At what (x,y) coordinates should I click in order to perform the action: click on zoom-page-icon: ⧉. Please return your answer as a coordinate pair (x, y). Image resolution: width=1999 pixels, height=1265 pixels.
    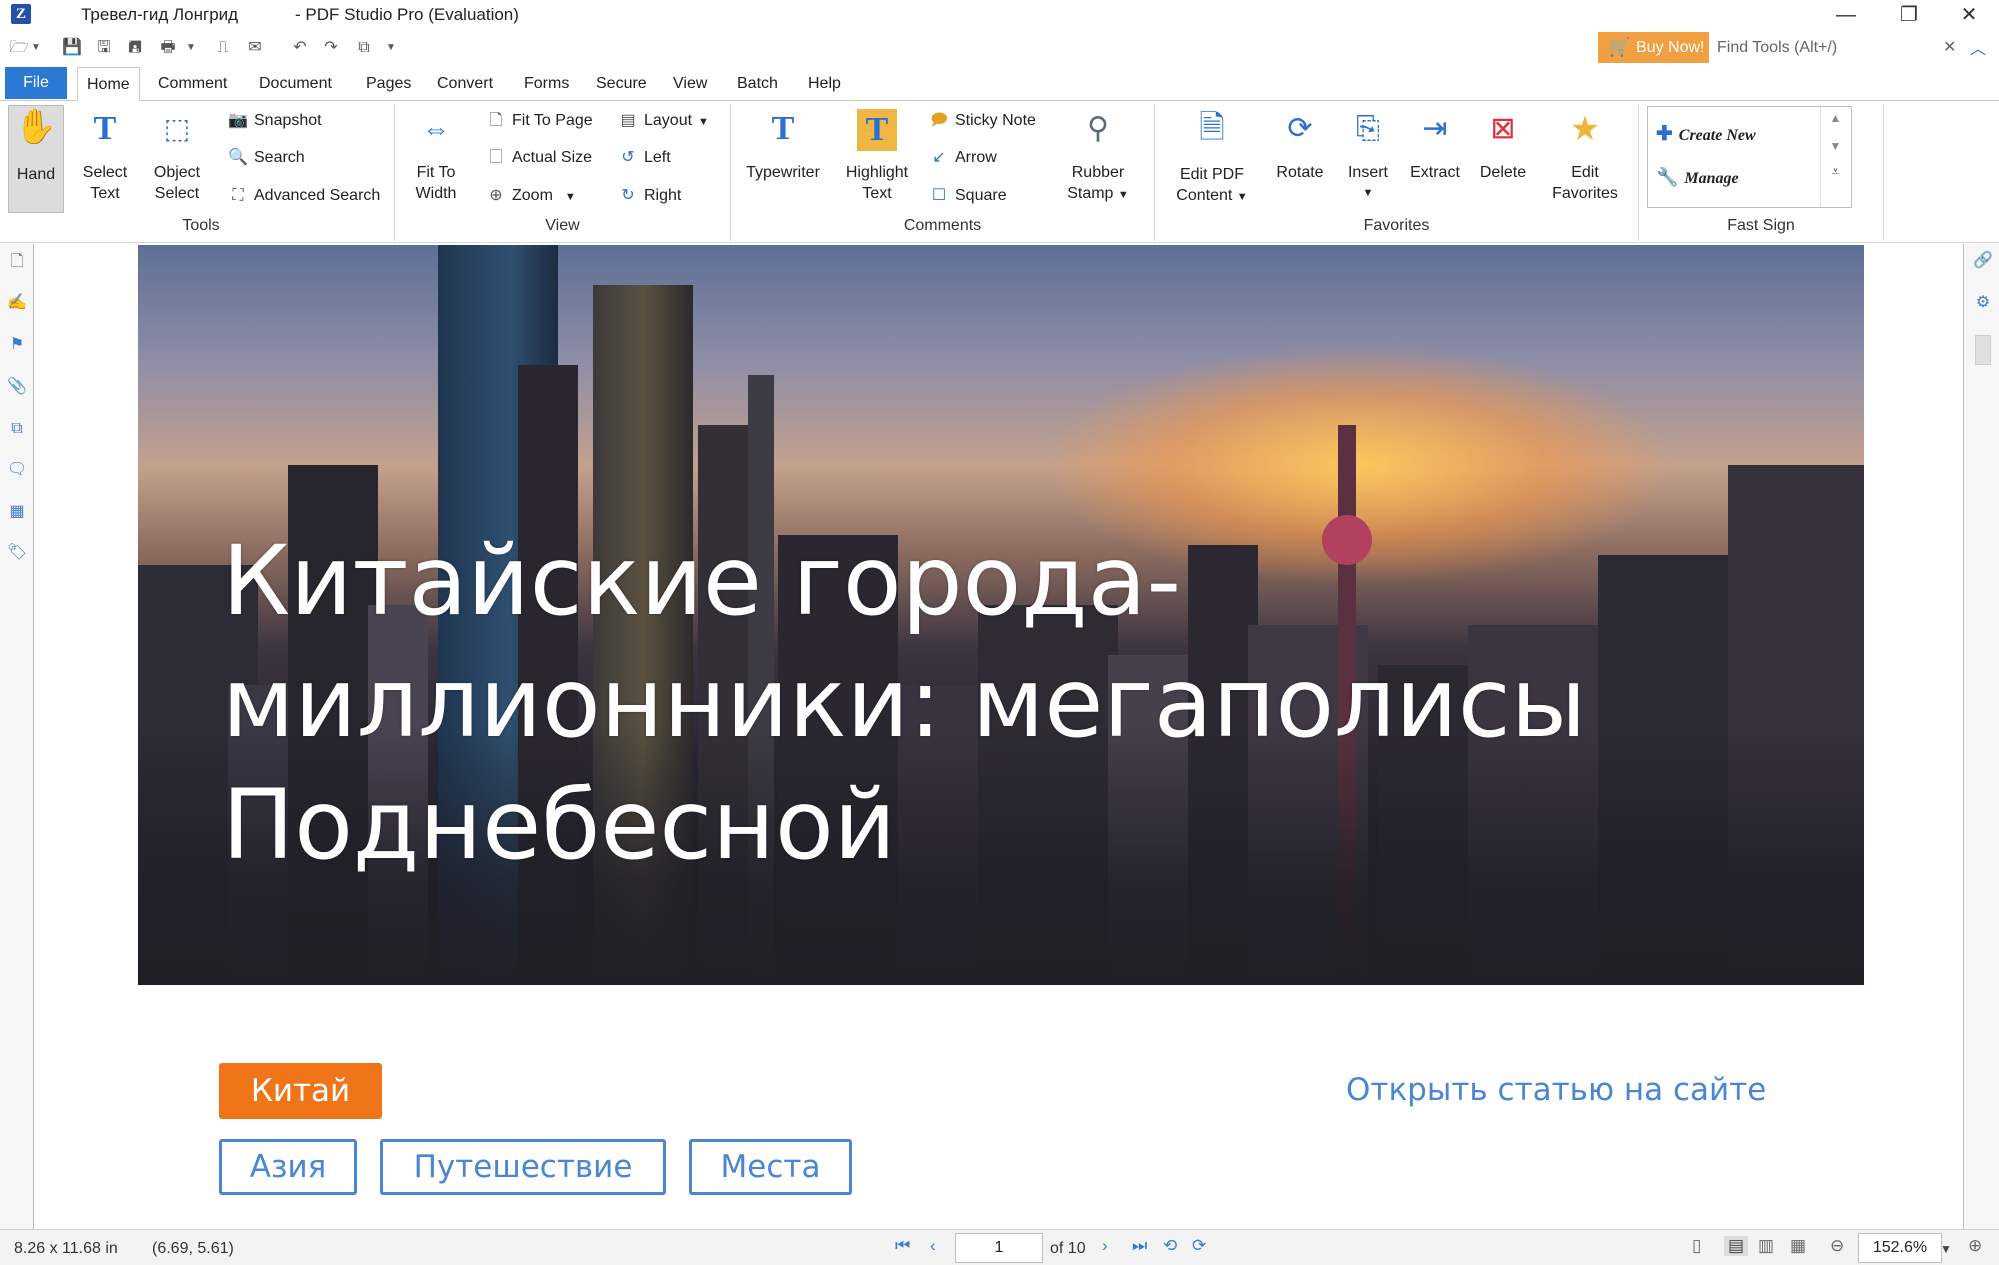
    Looking at the image, I should click on (364, 48).